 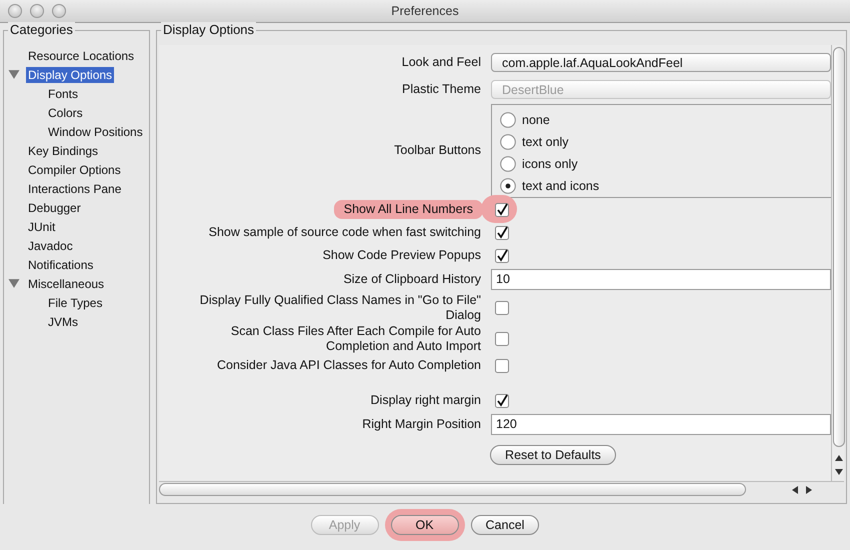 What do you see at coordinates (421, 424) in the screenshot?
I see `option-label: Right Margin Position` at bounding box center [421, 424].